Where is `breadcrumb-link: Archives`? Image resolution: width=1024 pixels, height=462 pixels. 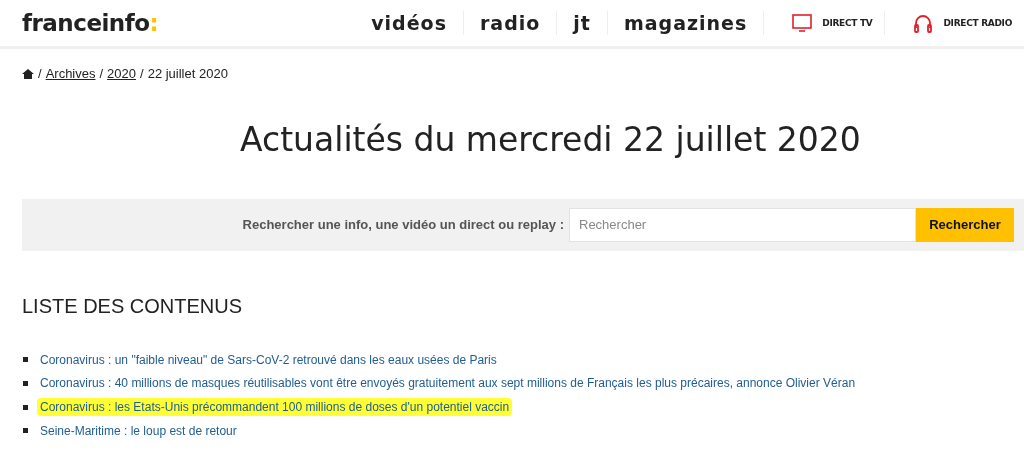 breadcrumb-link: Archives is located at coordinates (70, 73).